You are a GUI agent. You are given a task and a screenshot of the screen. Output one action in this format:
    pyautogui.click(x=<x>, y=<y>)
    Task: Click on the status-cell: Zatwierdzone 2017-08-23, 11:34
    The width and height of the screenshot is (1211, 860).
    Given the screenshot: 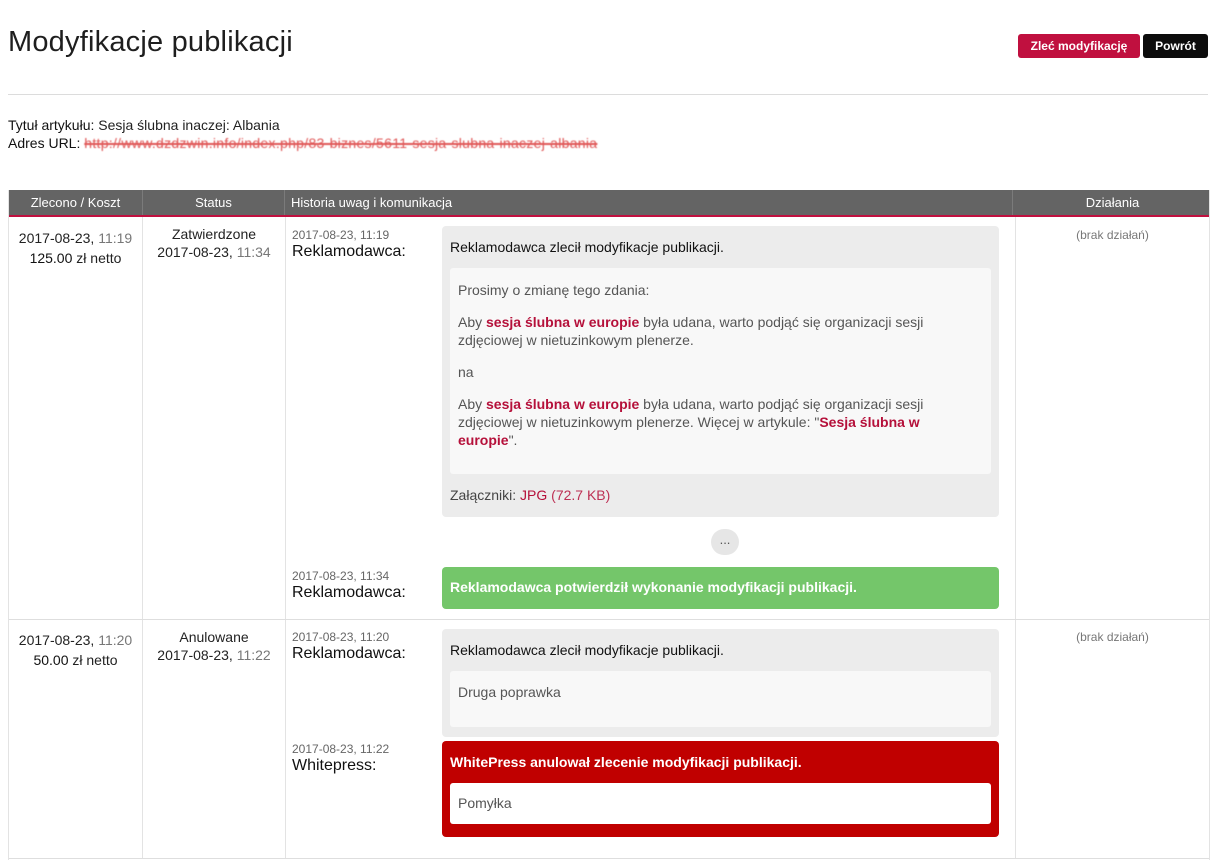 What is the action you would take?
    pyautogui.click(x=214, y=243)
    